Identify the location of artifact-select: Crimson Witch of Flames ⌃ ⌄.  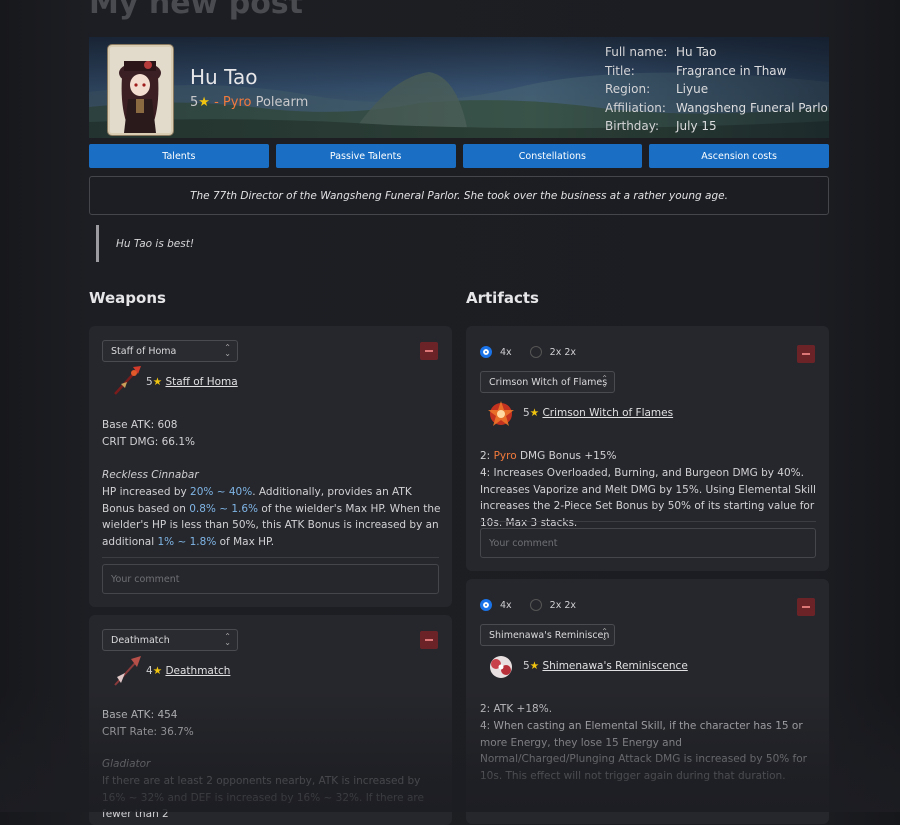
(547, 382).